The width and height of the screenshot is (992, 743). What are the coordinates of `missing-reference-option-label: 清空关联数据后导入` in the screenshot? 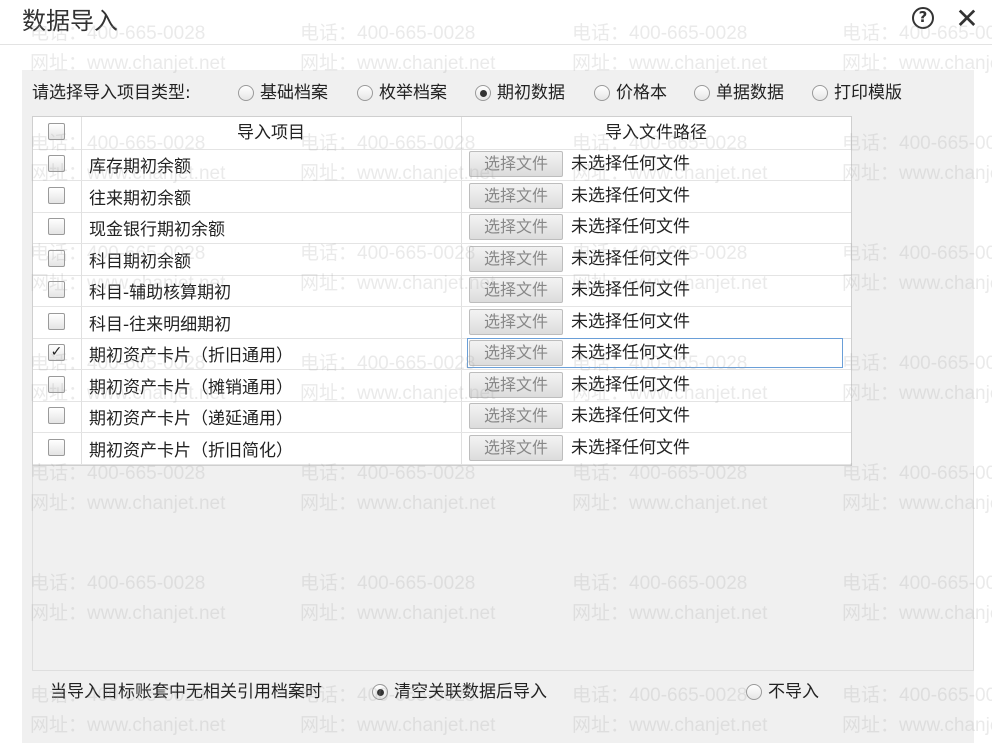 It's located at (470, 692).